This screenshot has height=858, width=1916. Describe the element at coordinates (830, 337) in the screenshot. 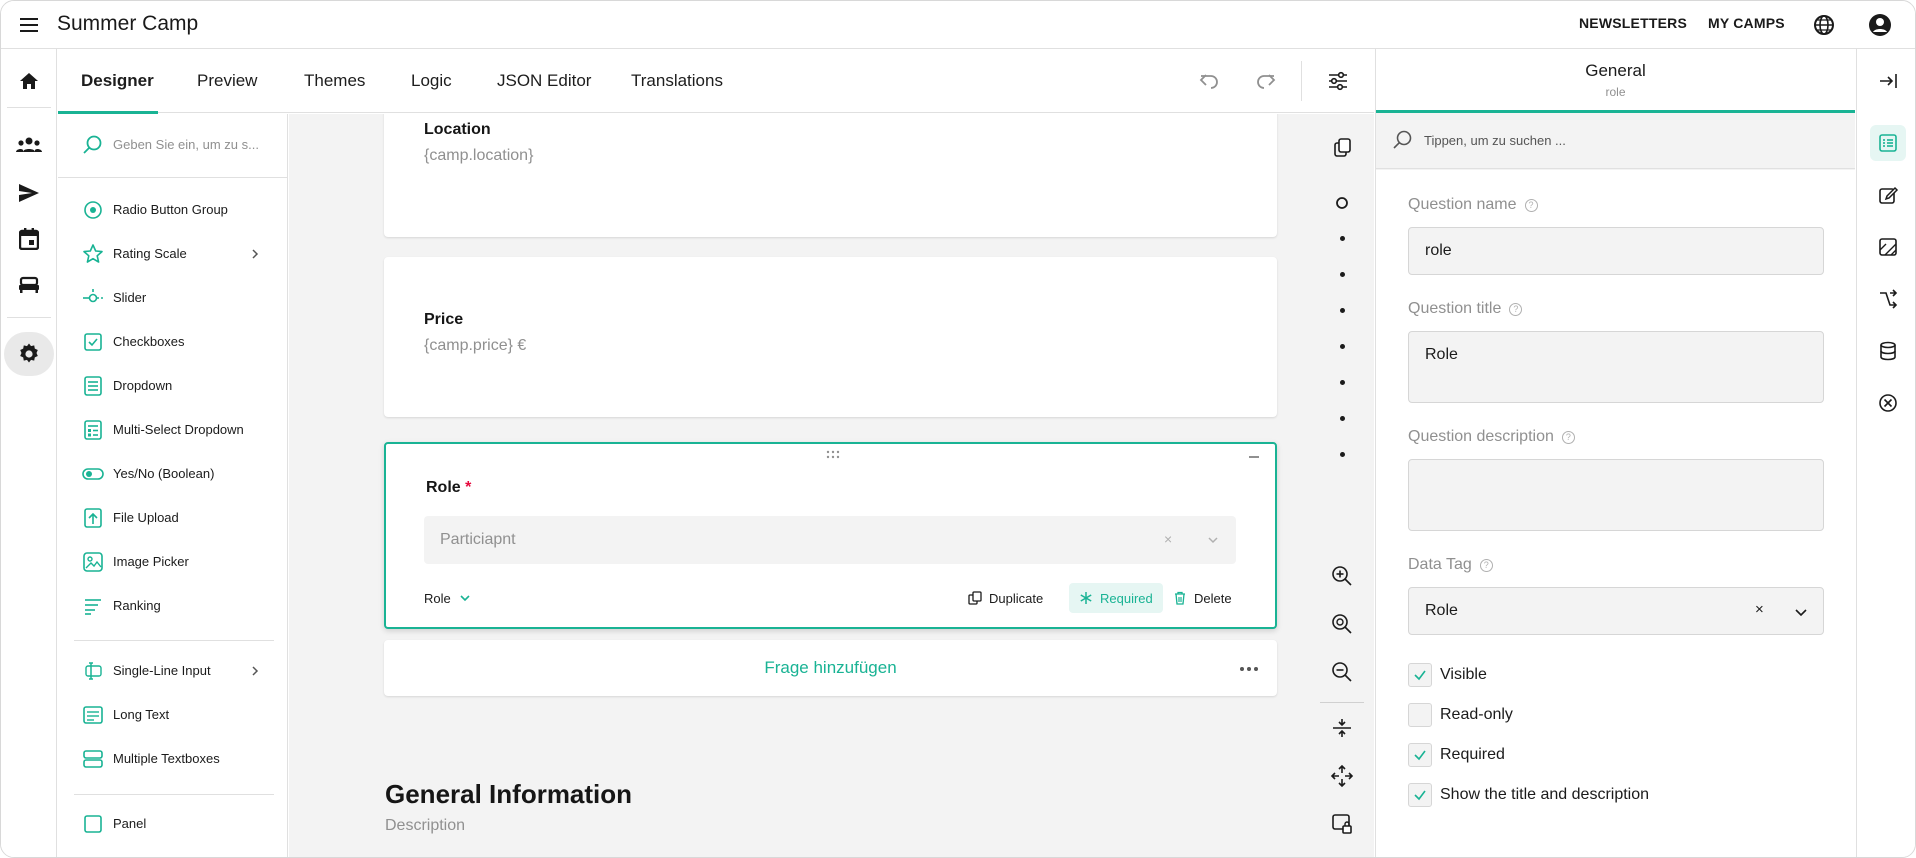

I see `question-card-price: Price {camp.price} €` at that location.